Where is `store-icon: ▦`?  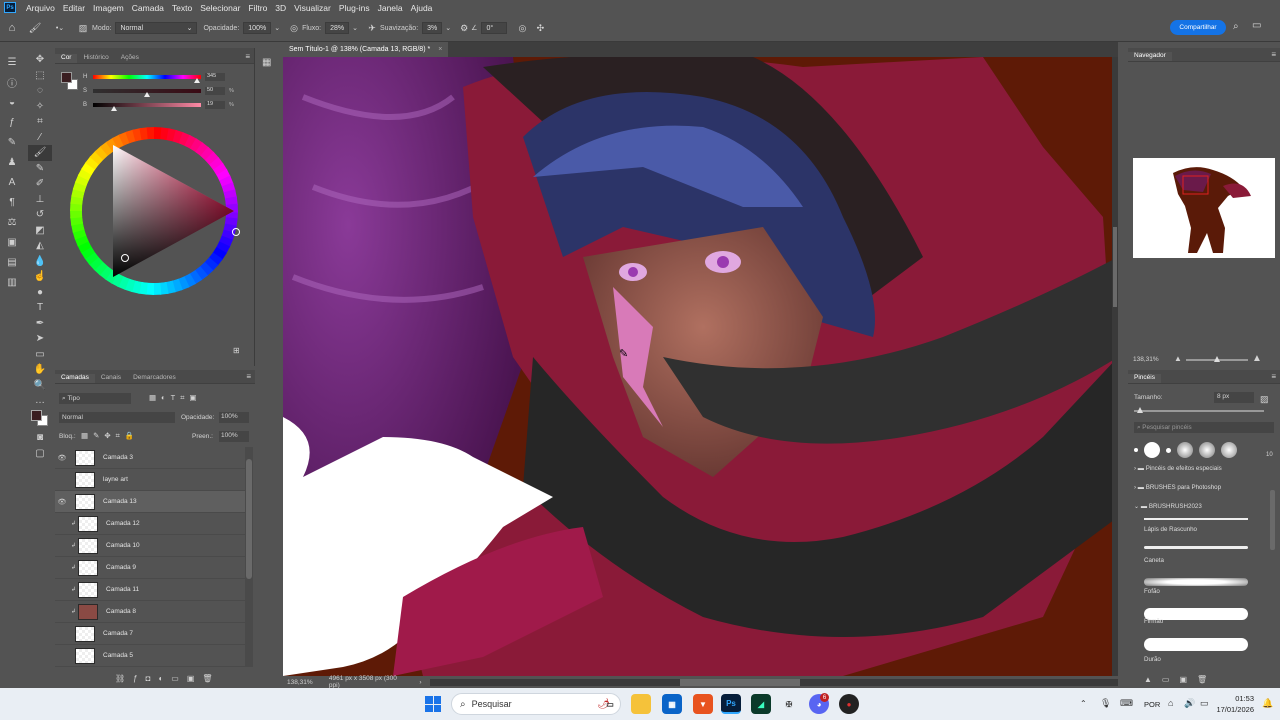 store-icon: ▦ is located at coordinates (672, 704).